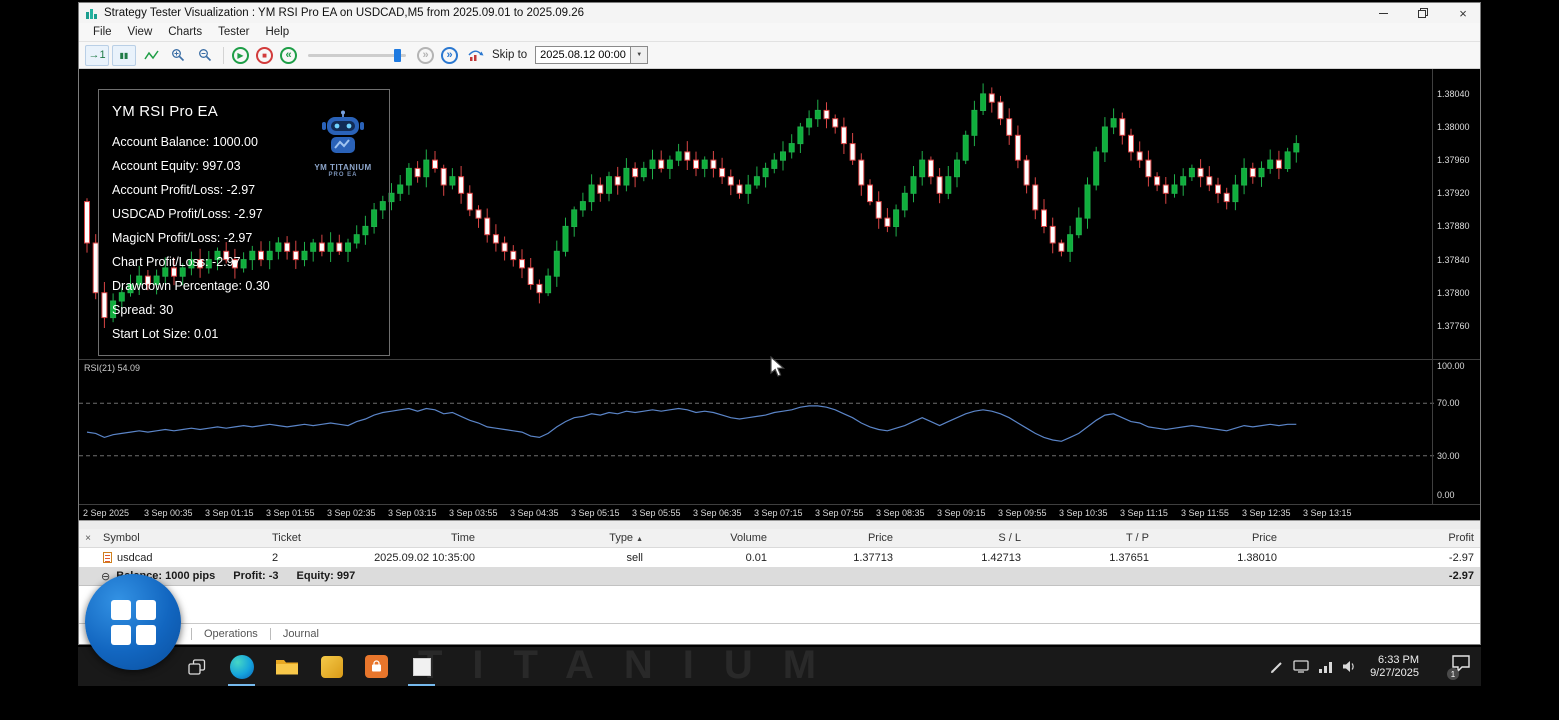 Image resolution: width=1559 pixels, height=720 pixels. Describe the element at coordinates (376, 666) in the screenshot. I see `store-button` at that location.